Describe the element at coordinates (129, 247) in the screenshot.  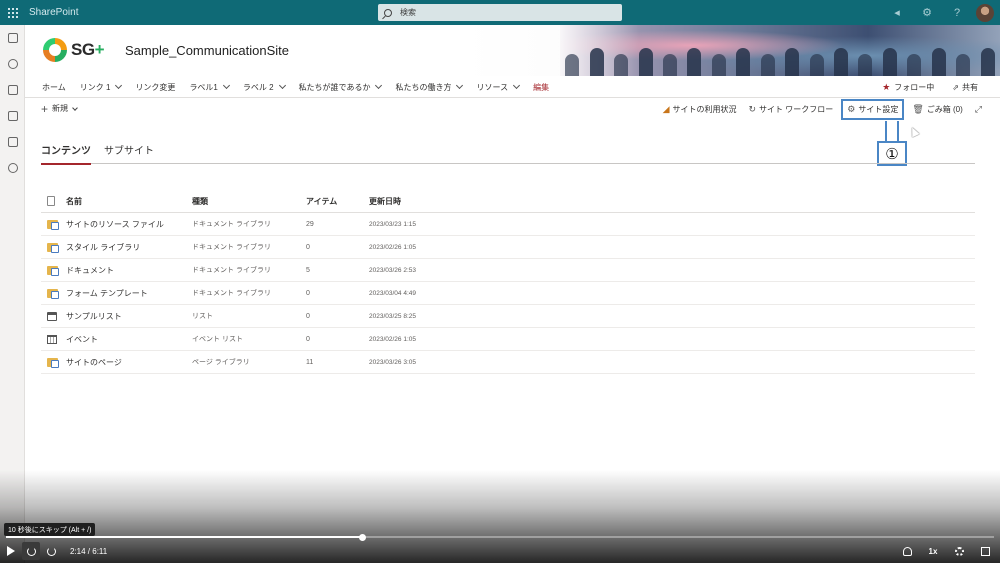
I see `row-name: スタイル ライブラリ` at that location.